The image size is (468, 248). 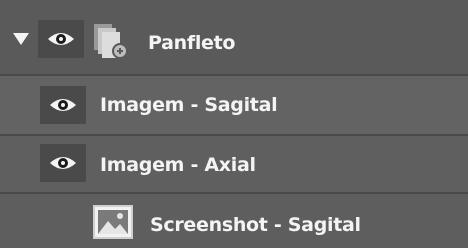 What do you see at coordinates (189, 105) in the screenshot?
I see `layer-label: Imagem - Sagital` at bounding box center [189, 105].